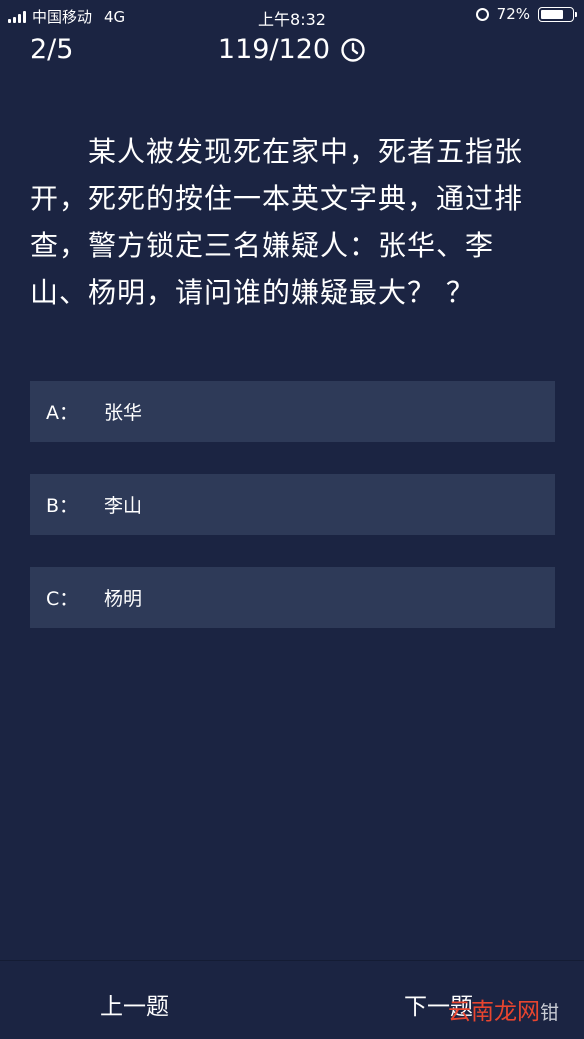 The height and width of the screenshot is (1039, 584). What do you see at coordinates (274, 49) in the screenshot?
I see `timer-value: 119/120` at bounding box center [274, 49].